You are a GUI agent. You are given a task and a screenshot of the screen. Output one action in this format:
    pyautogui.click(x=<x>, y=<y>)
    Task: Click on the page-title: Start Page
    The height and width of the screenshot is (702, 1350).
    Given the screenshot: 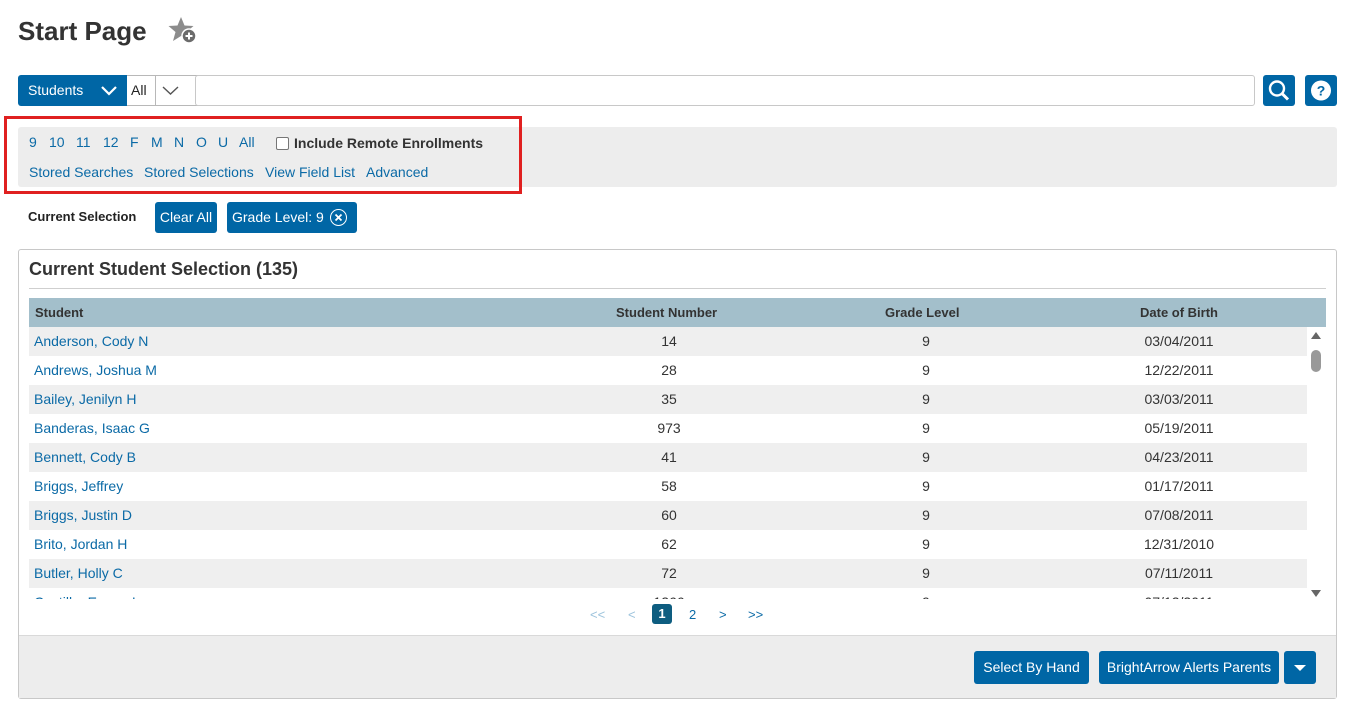 What is the action you would take?
    pyautogui.click(x=82, y=31)
    